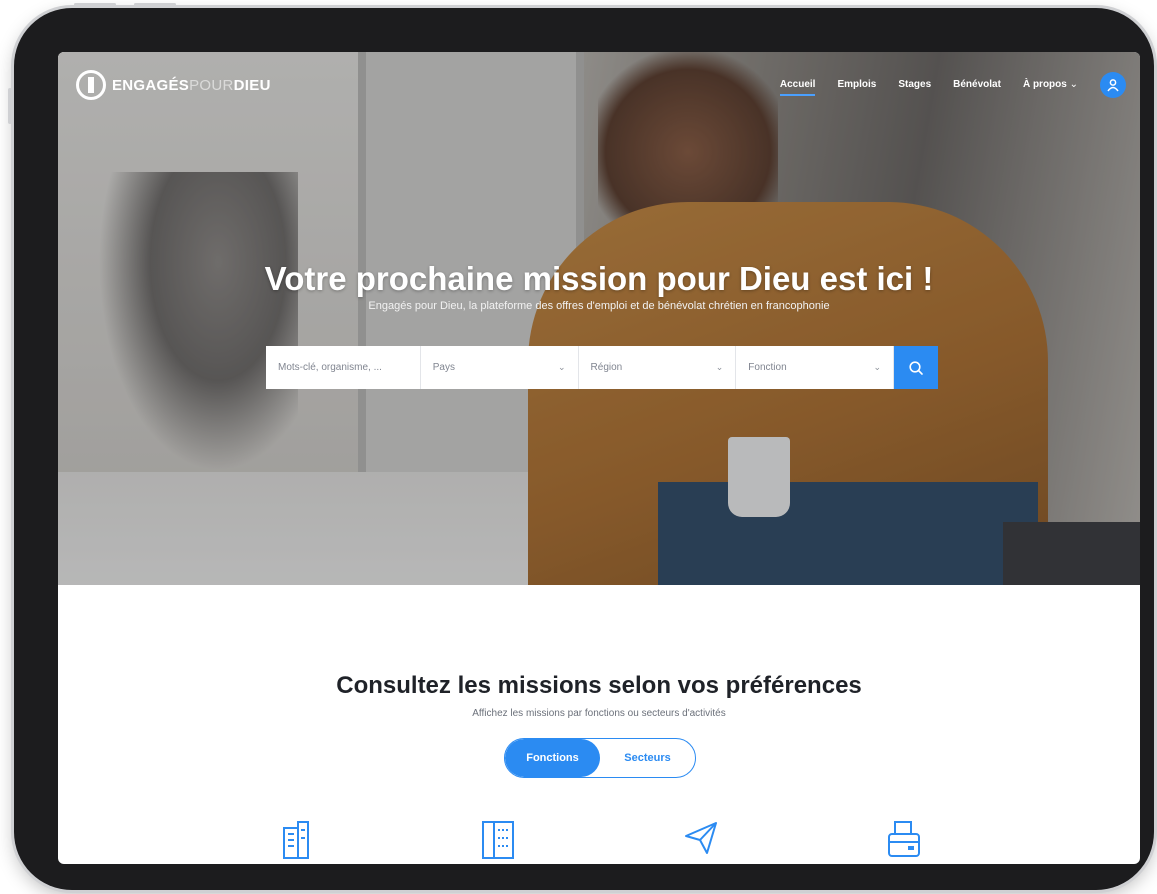 The height and width of the screenshot is (894, 1157). I want to click on category-book, so click(498, 842).